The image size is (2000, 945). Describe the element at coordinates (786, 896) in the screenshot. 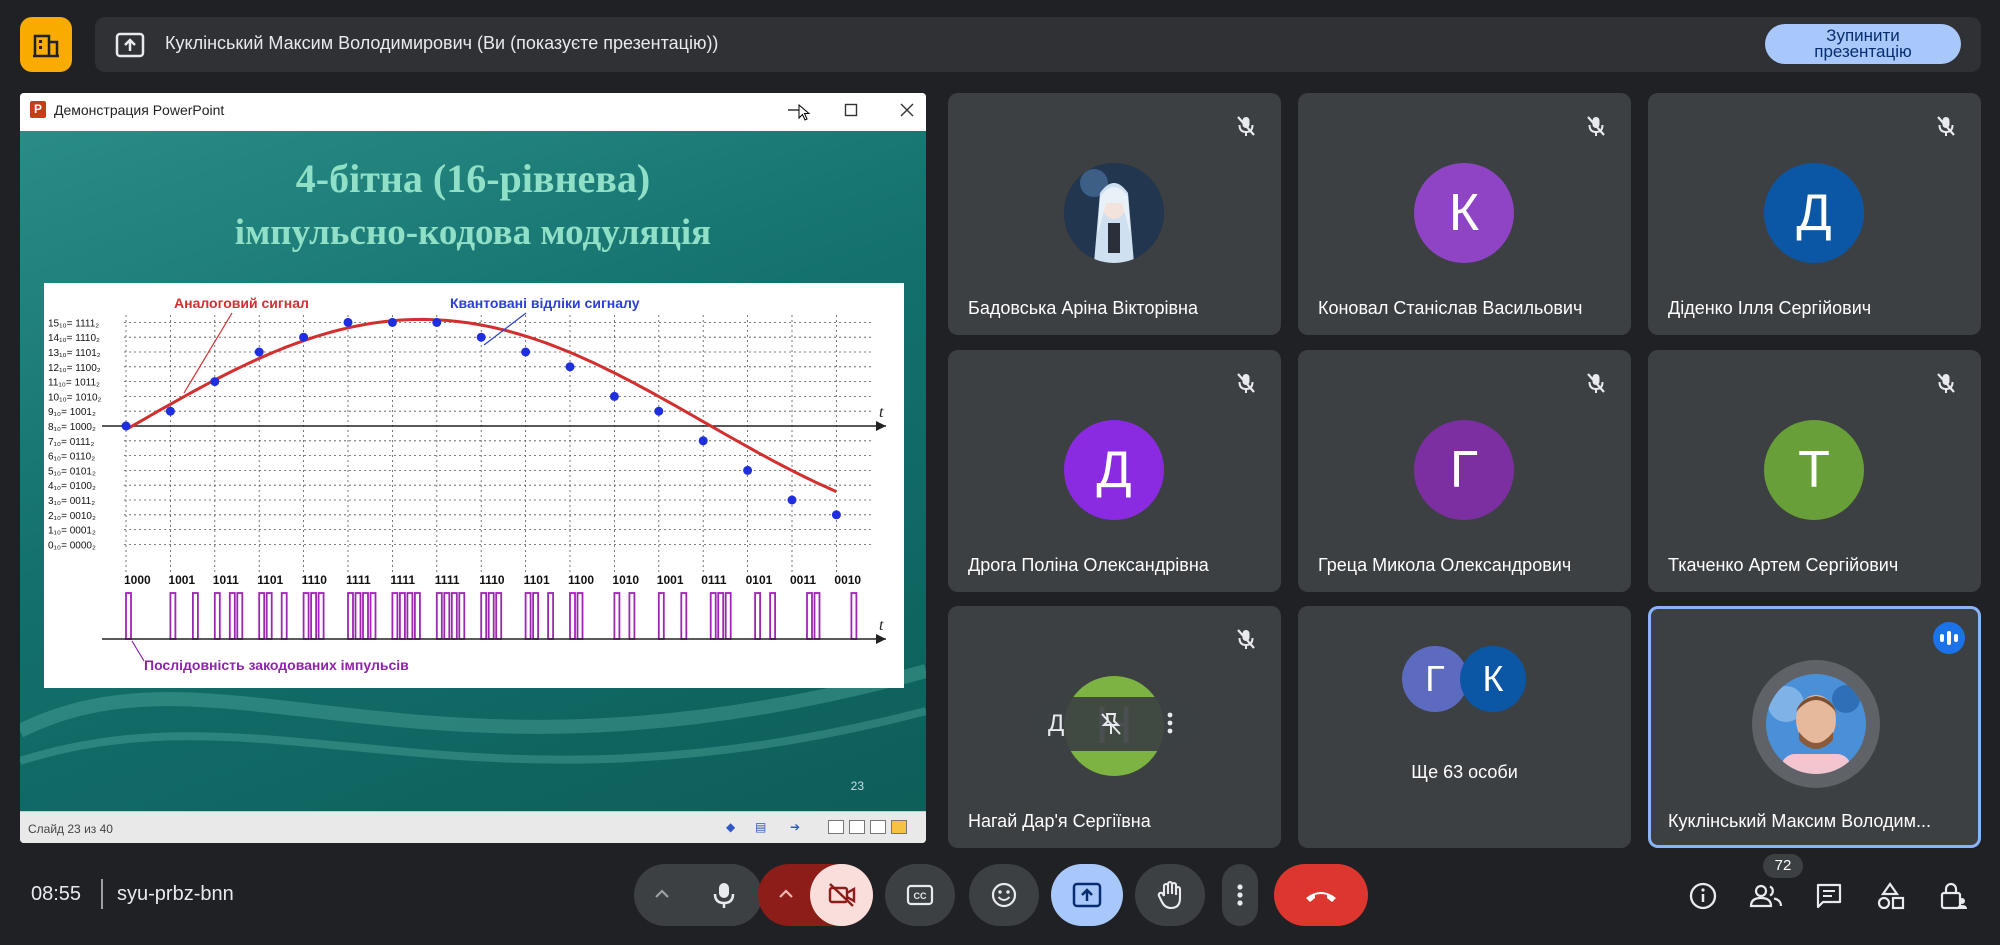

I see `video-options-button` at that location.